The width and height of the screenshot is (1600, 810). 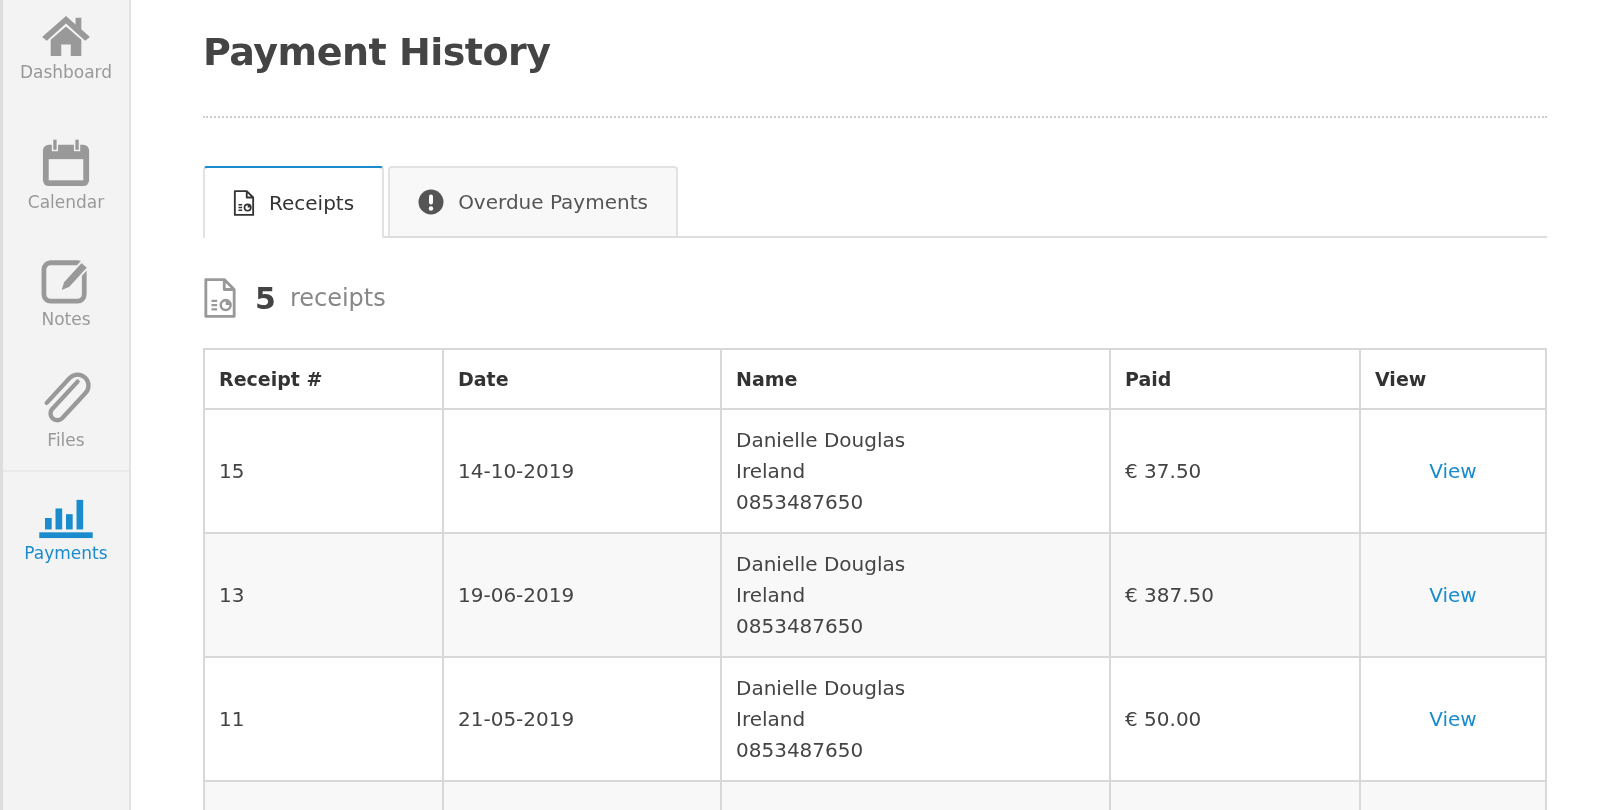 I want to click on sidebar-item: Payments, so click(x=66, y=529).